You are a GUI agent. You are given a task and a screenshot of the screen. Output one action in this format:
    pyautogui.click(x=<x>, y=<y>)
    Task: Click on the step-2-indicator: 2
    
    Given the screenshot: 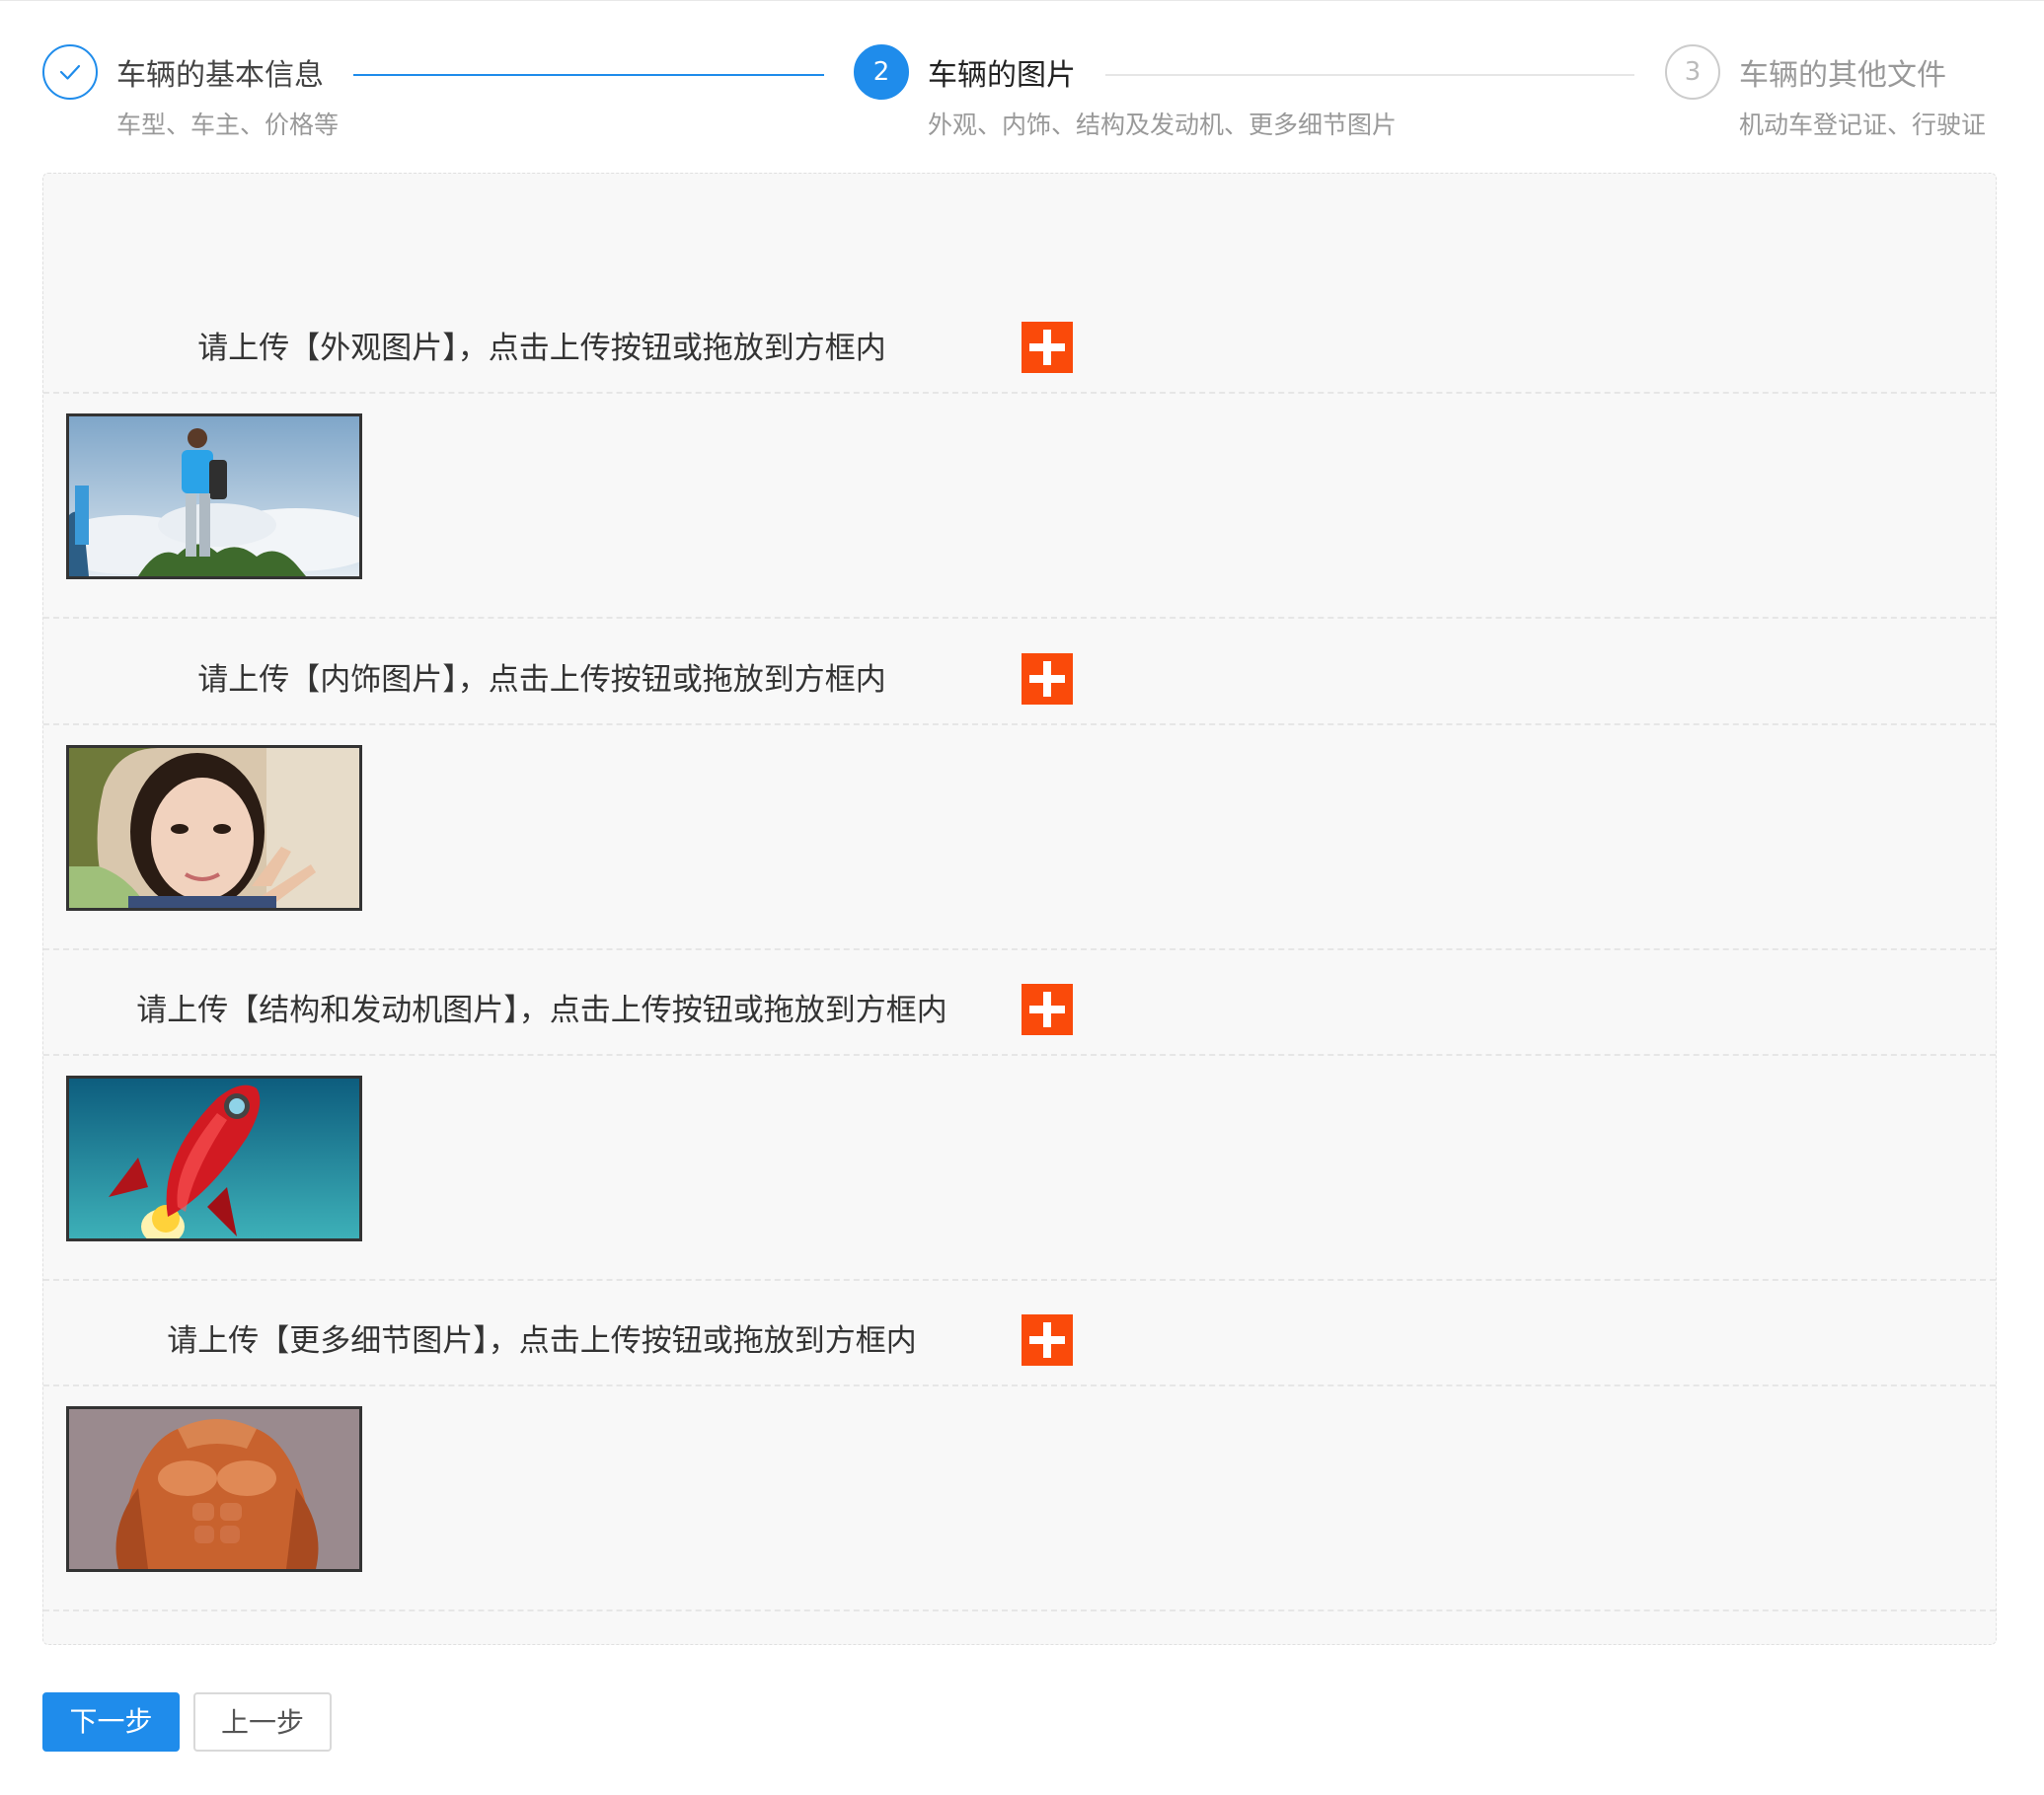 What is the action you would take?
    pyautogui.click(x=881, y=72)
    